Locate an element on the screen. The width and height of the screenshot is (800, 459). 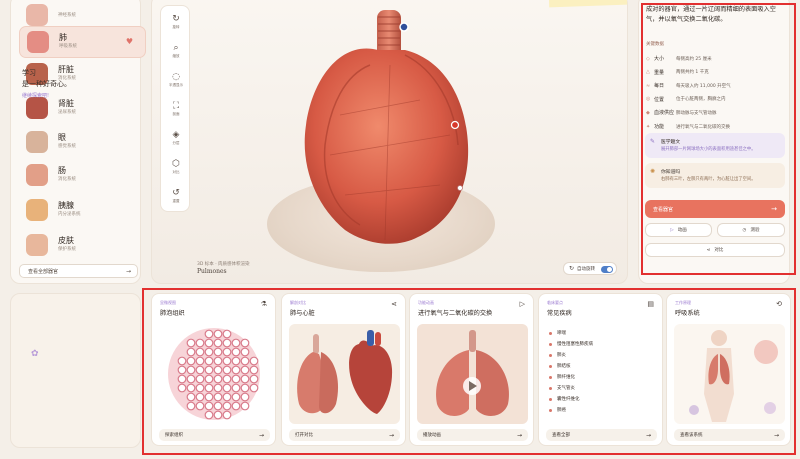
tool-zoom: ⌕ 缩放 is located at coordinates (176, 51).